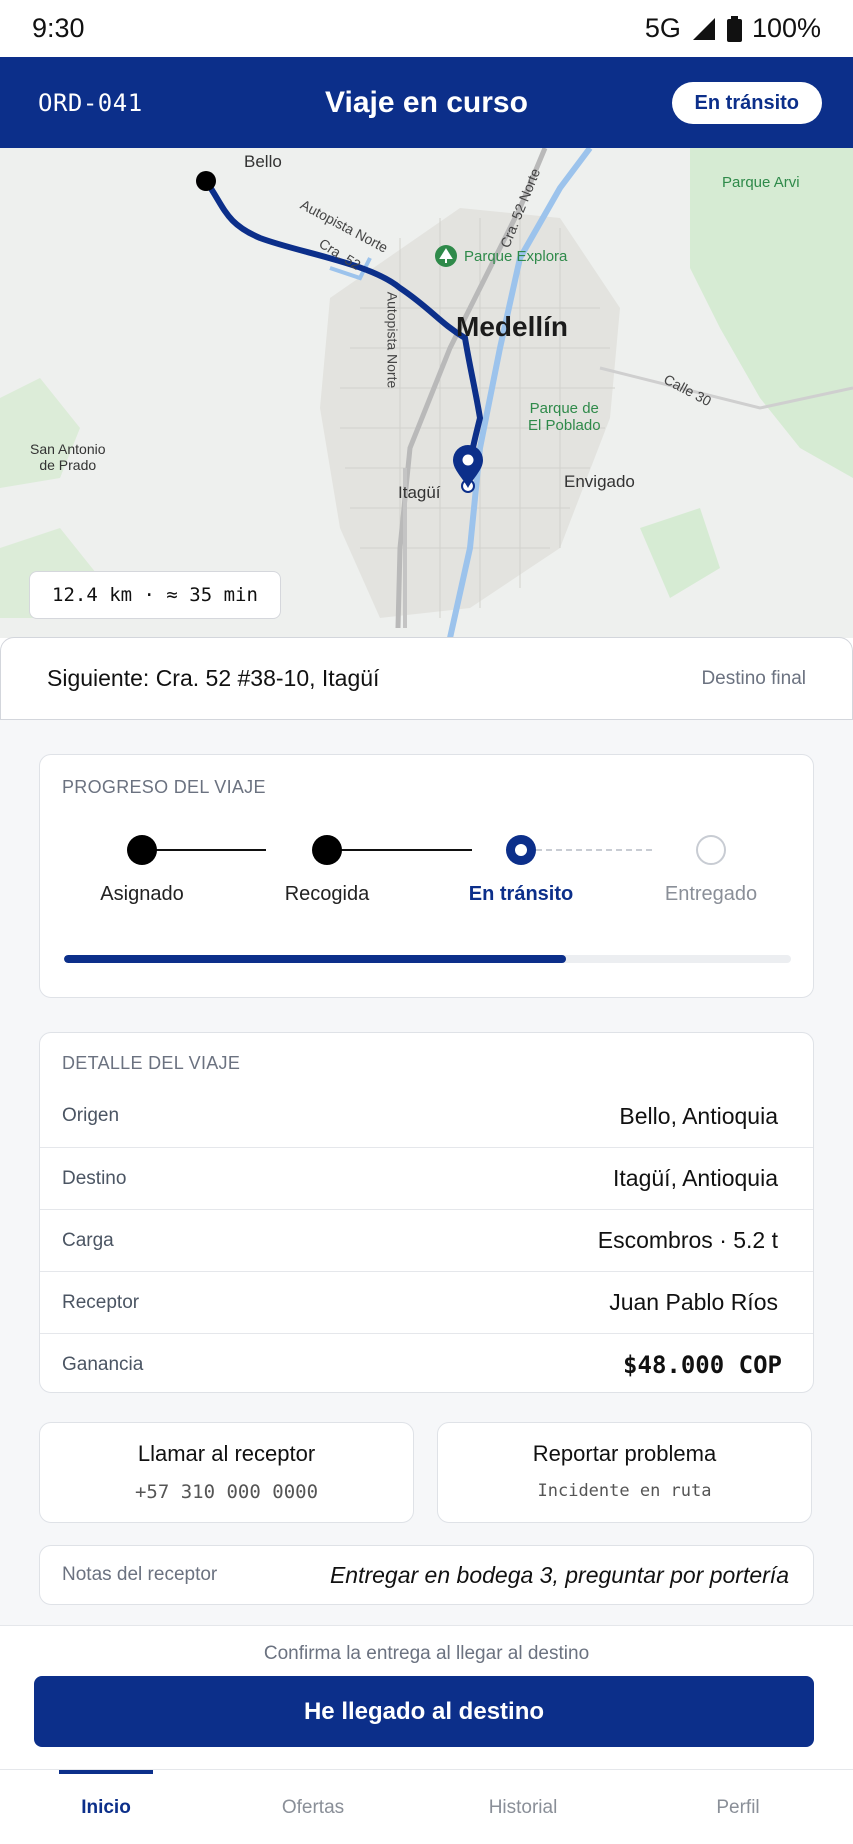 This screenshot has height=1844, width=853. I want to click on step-dot-in-transit, so click(521, 850).